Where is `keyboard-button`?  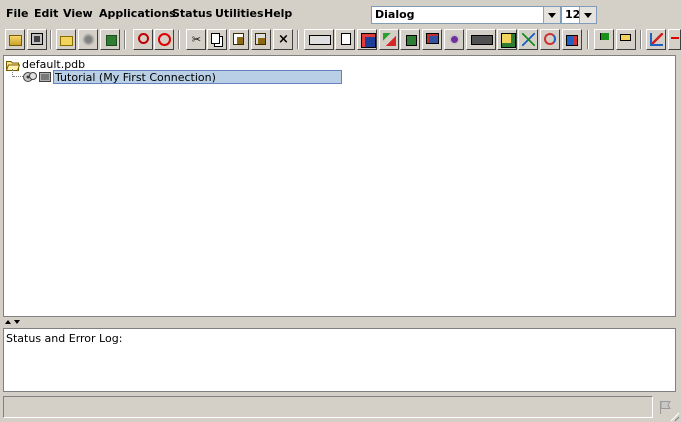
keyboard-button is located at coordinates (319, 39).